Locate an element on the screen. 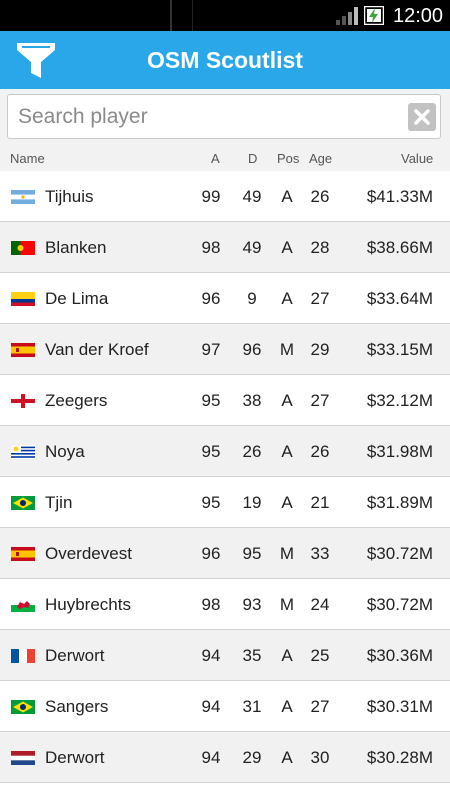 The image size is (450, 800). argentina-flag-icon is located at coordinates (23, 197).